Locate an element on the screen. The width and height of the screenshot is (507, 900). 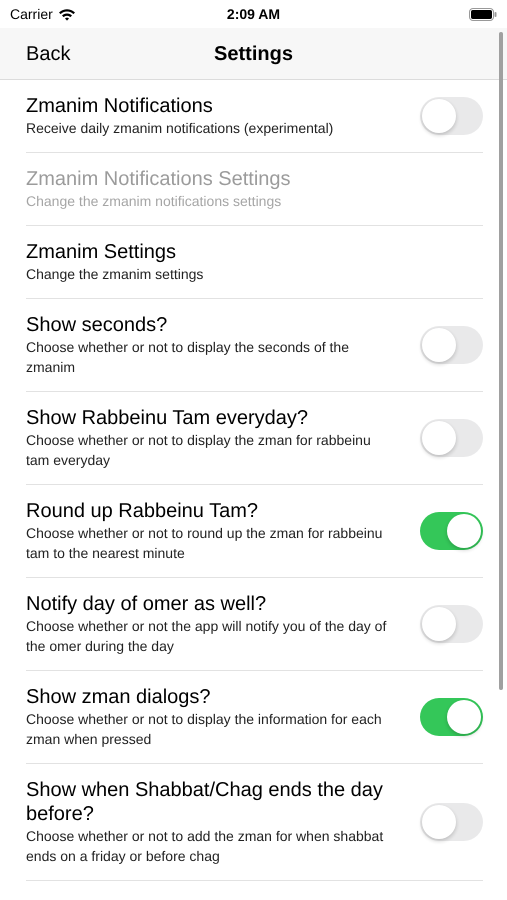
setting-title: Show zman dialogs? is located at coordinates (119, 697).